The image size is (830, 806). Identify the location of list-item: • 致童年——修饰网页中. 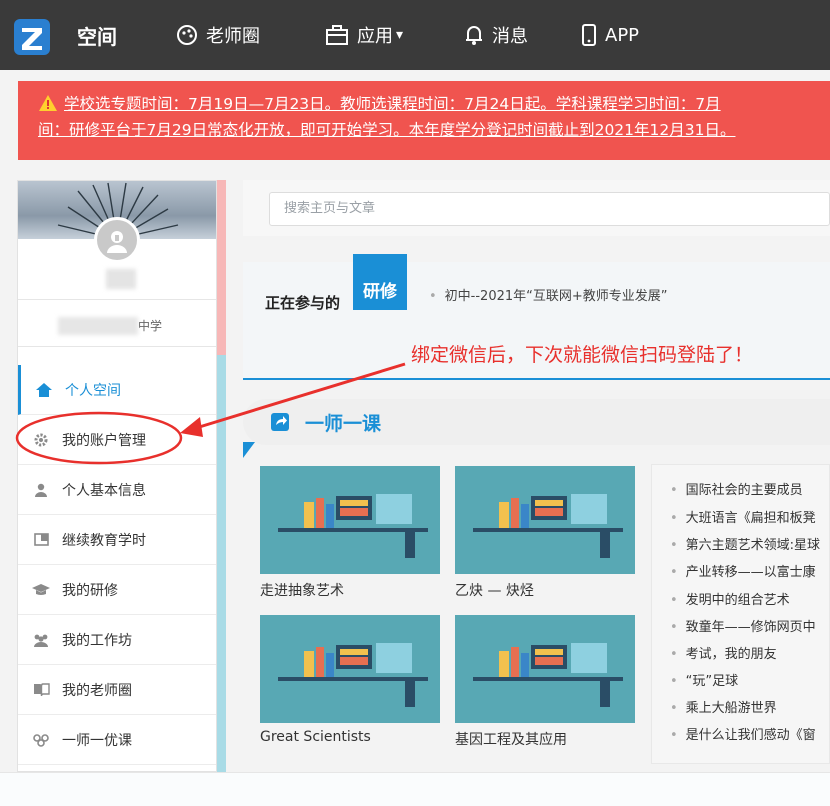
(743, 625).